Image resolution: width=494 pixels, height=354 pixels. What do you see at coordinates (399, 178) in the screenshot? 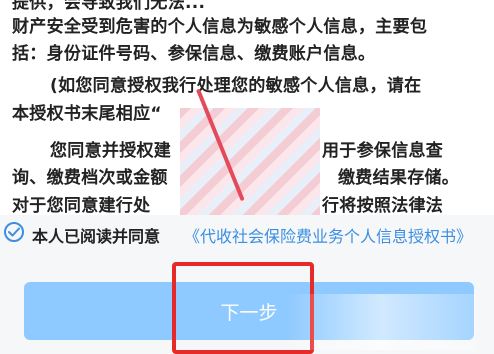
I see `doc-line-6b: 缴费结果存储。` at bounding box center [399, 178].